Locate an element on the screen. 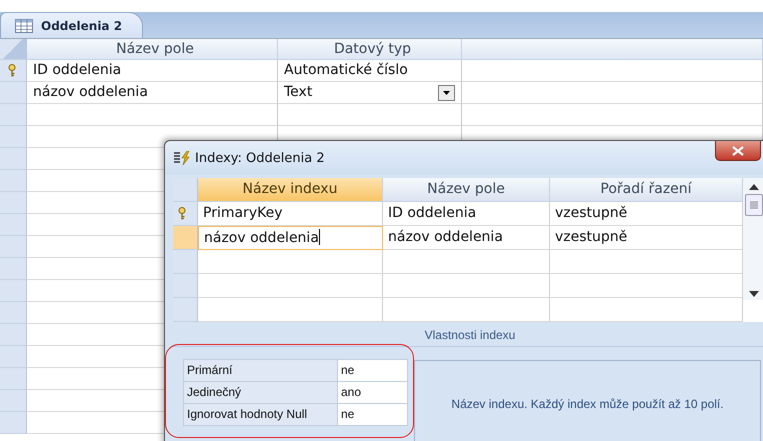 This screenshot has width=763, height=441. property-label: Ignorovat hodnoty Null is located at coordinates (261, 414).